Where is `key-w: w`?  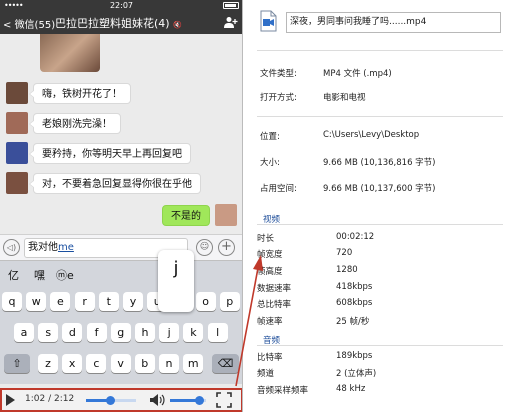 key-w: w is located at coordinates (36, 301).